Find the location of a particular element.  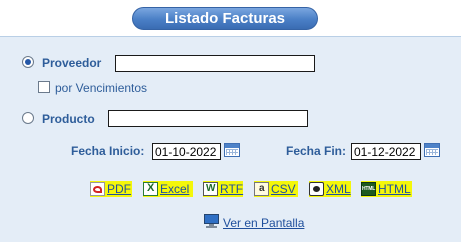

proveedor-label: Proveedor is located at coordinates (72, 63).